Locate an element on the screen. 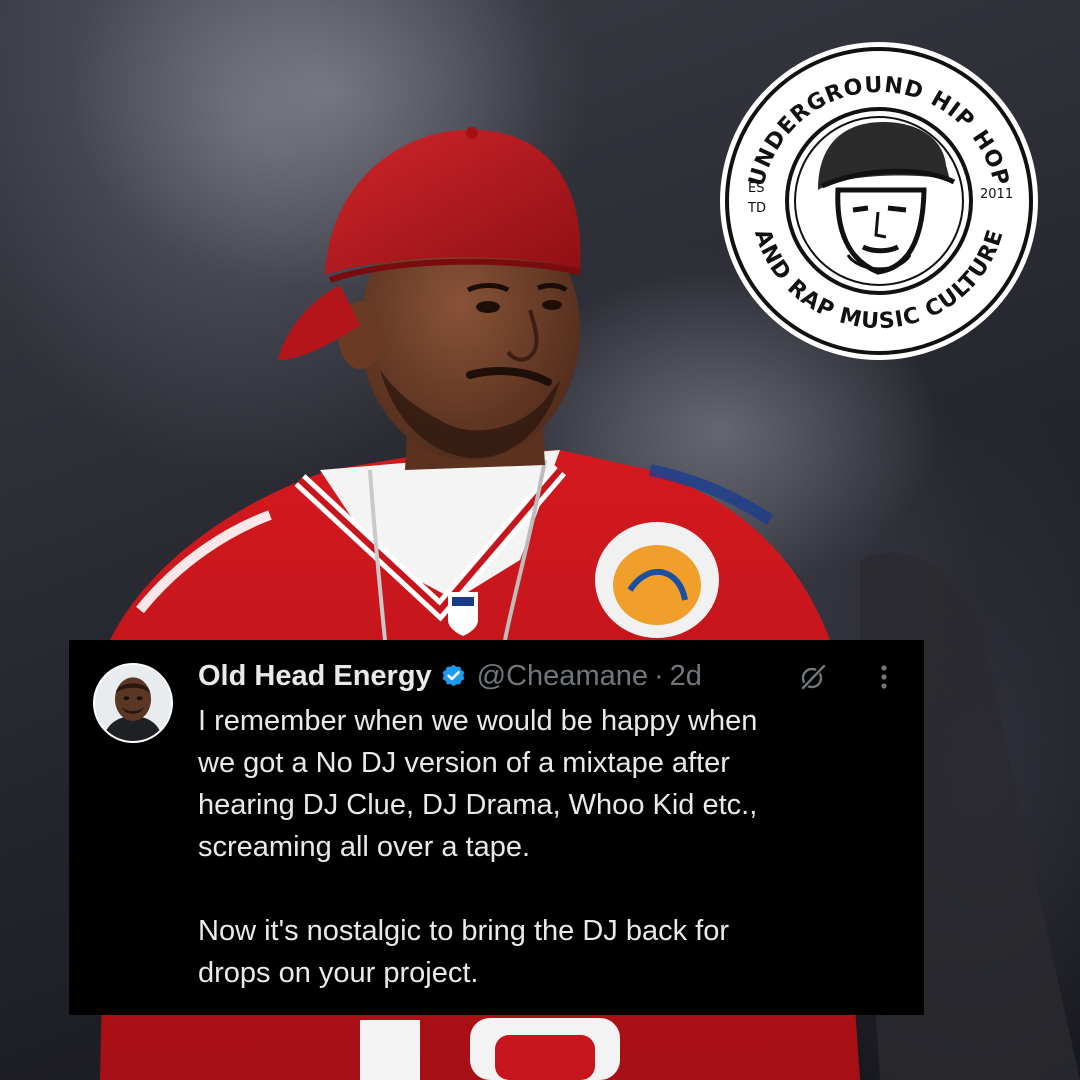  emblem-es-label: ES is located at coordinates (756, 188).